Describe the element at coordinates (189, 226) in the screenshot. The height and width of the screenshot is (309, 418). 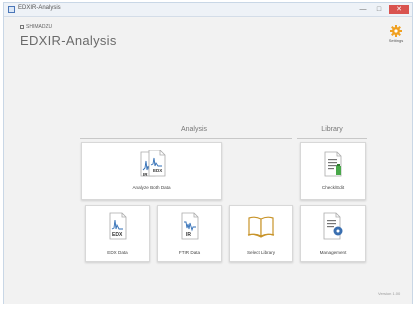
I see `ir-spectrum-icon: IR` at that location.